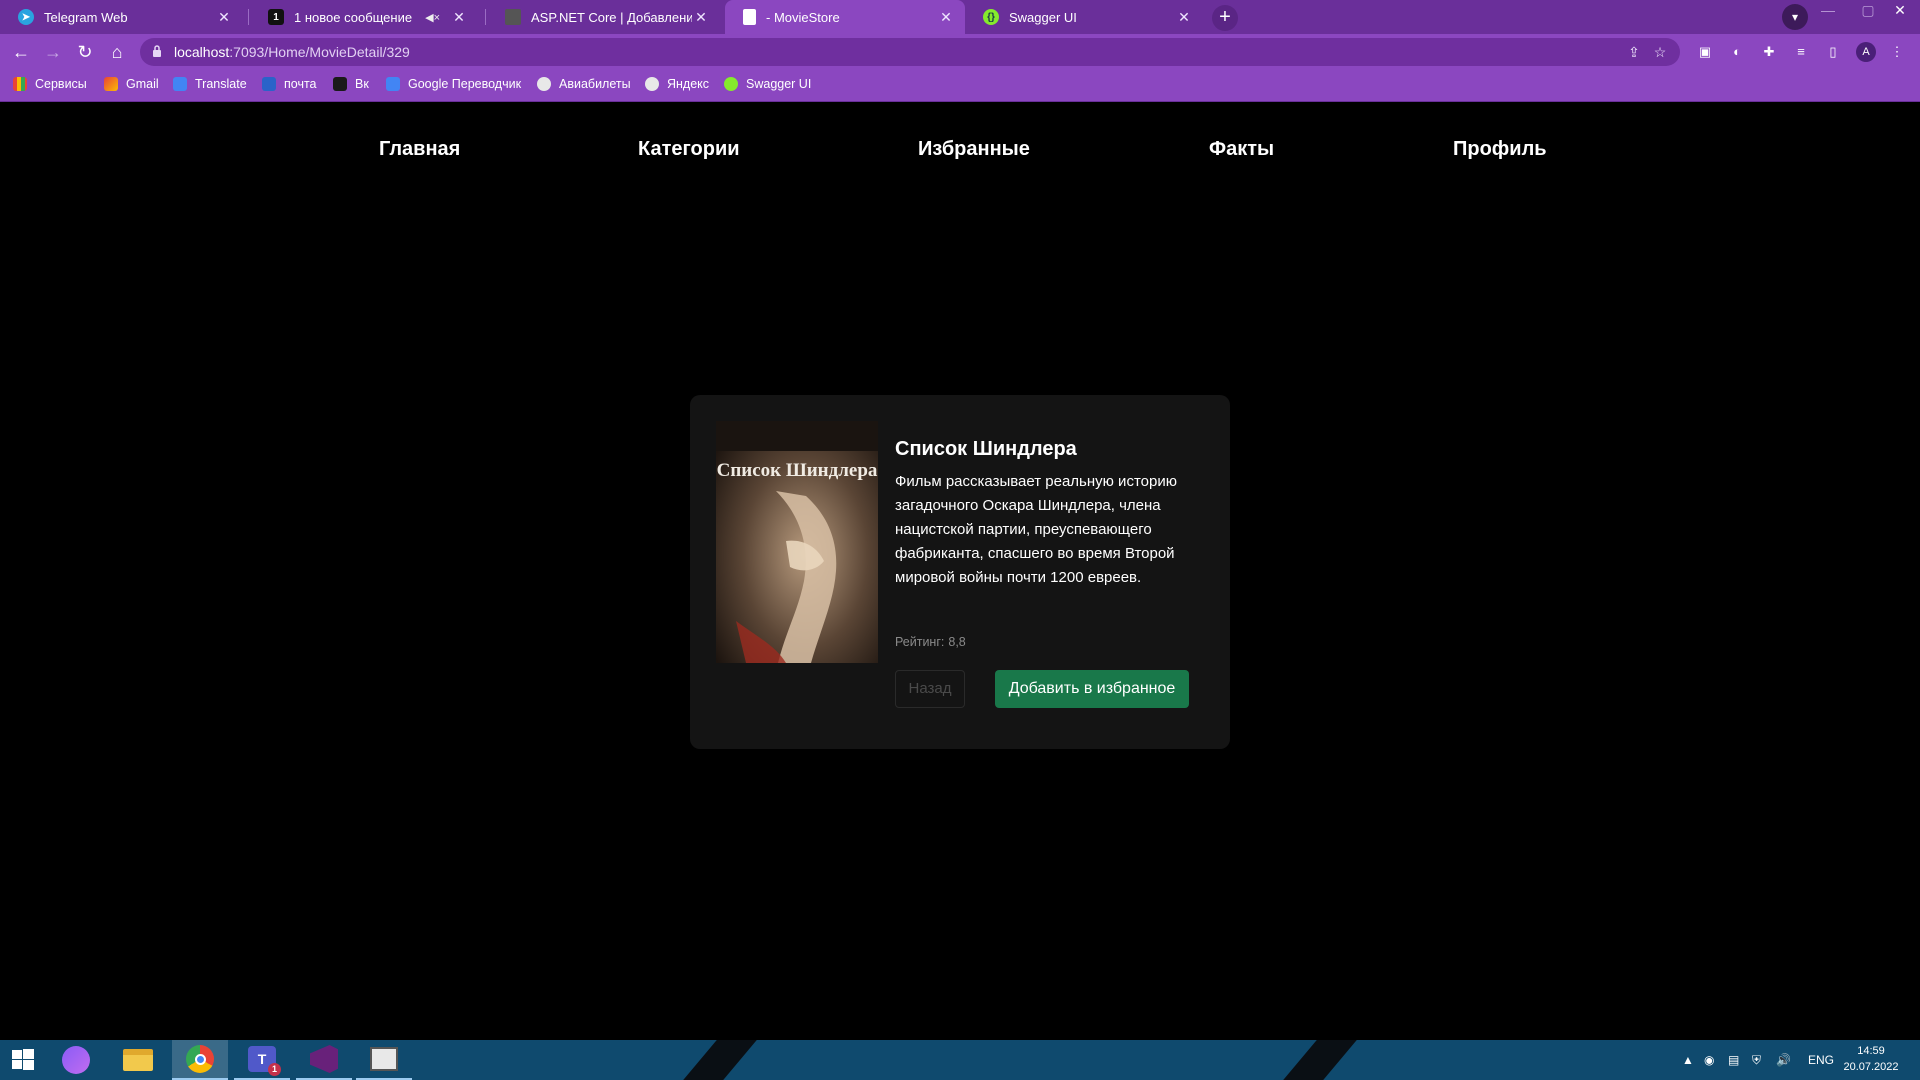 Image resolution: width=1920 pixels, height=1080 pixels. Describe the element at coordinates (157, 51) in the screenshot. I see `lock-icon` at that location.